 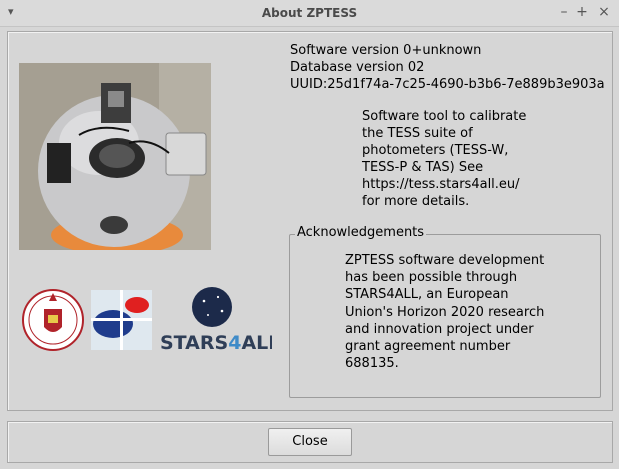 What do you see at coordinates (431, 278) in the screenshot?
I see `ack-line: has been possible through` at bounding box center [431, 278].